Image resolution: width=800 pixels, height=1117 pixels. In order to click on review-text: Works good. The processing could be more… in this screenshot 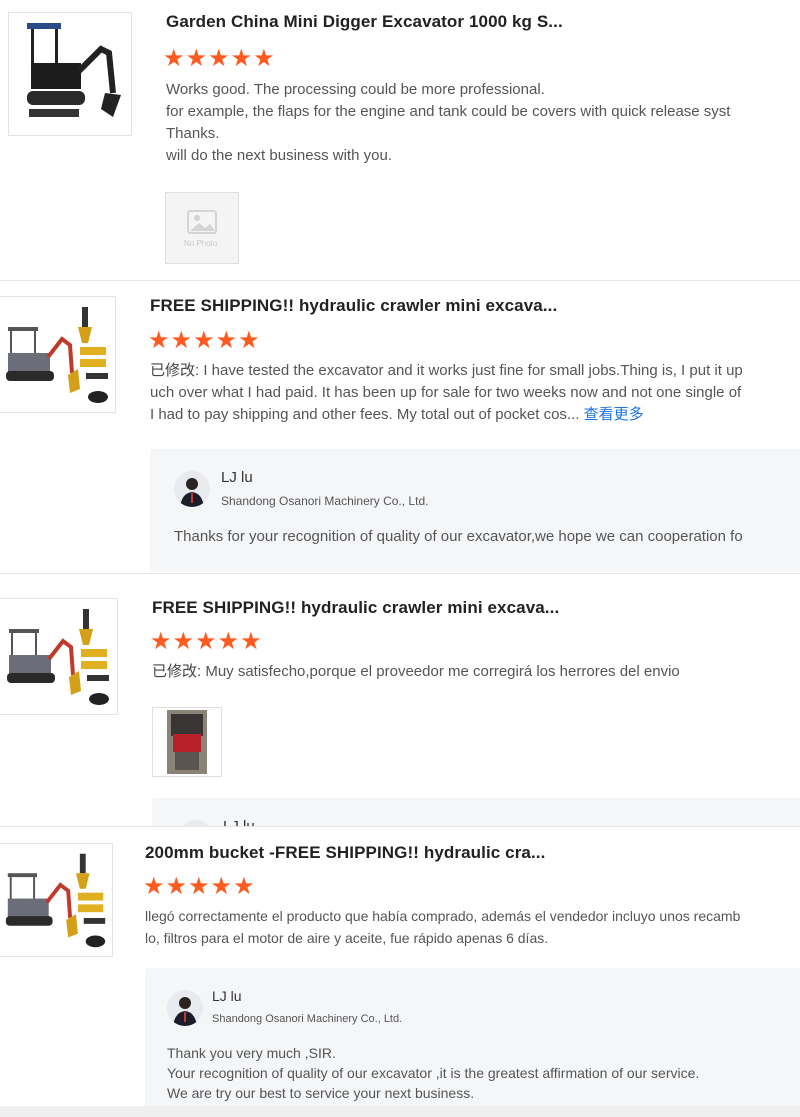, I will do `click(448, 122)`.